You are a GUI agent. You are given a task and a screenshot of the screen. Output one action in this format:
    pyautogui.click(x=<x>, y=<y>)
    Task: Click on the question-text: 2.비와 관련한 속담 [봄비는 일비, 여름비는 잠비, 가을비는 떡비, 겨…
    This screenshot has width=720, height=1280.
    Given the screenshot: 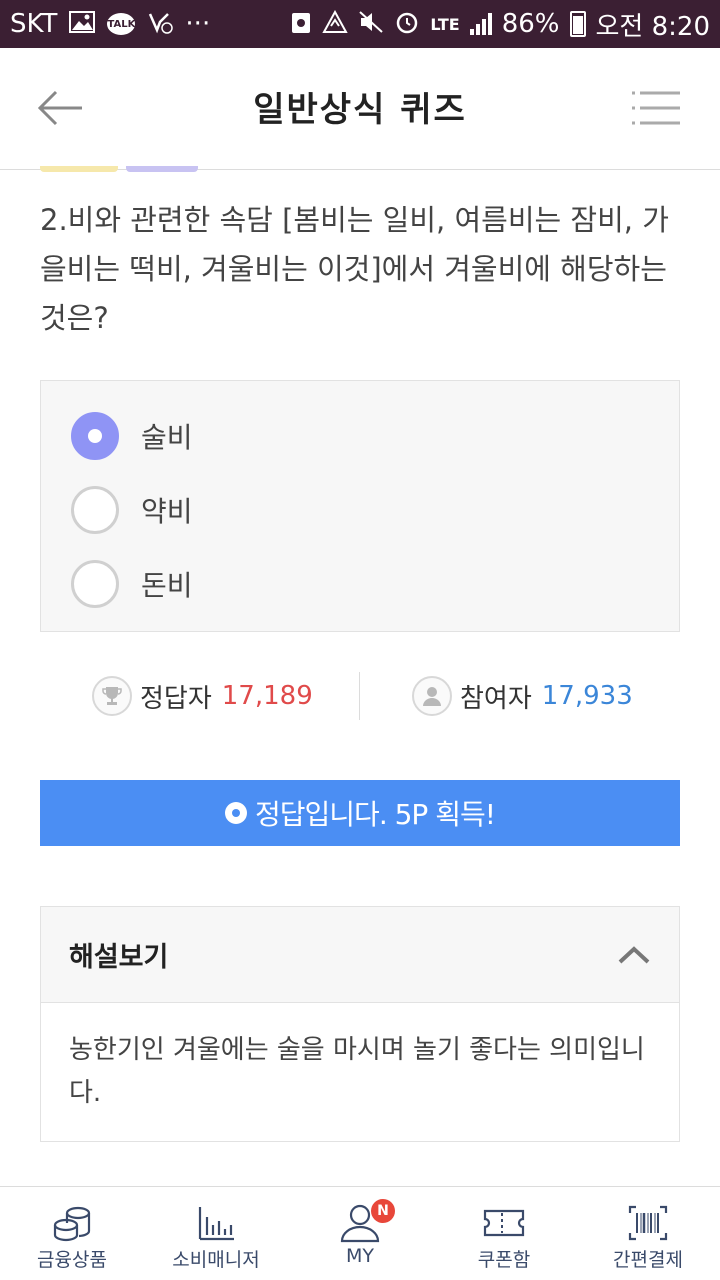 What is the action you would take?
    pyautogui.click(x=354, y=269)
    